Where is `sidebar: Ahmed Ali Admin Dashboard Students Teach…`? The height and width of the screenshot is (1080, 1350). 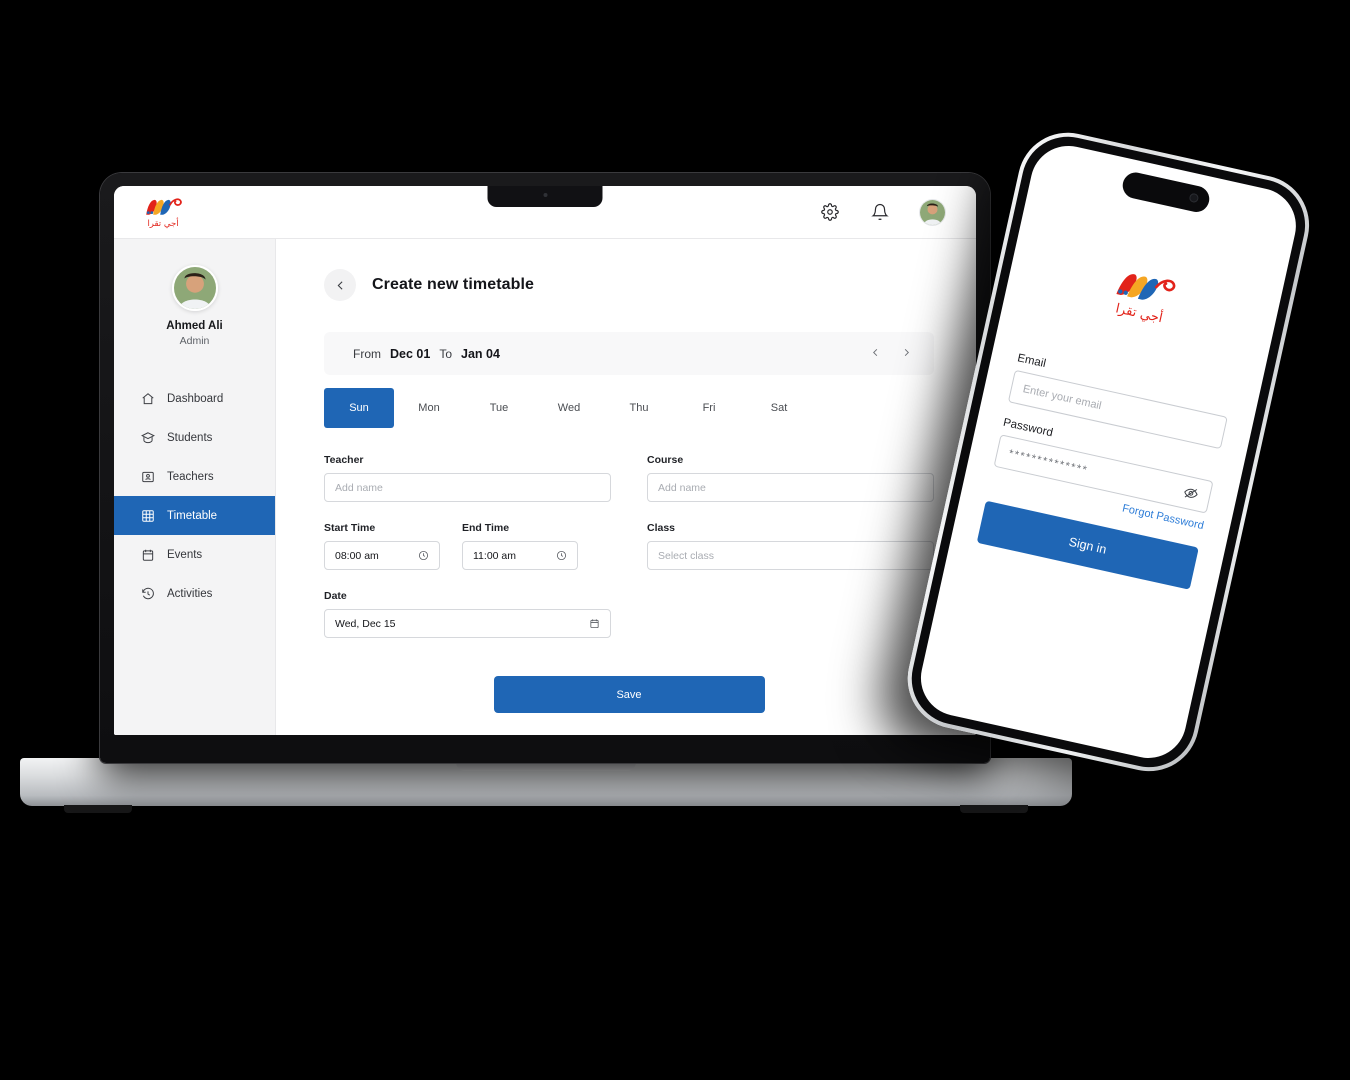 sidebar: Ahmed Ali Admin Dashboard Students Teach… is located at coordinates (195, 486).